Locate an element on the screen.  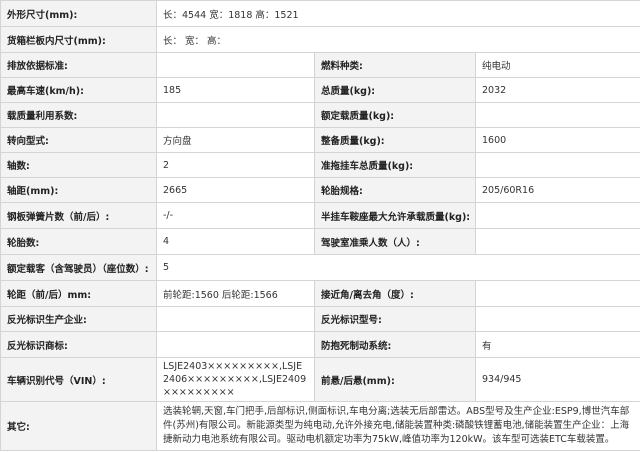
table-row: 轴距(mm): 2665 轮胎规格: 205/60R16 is located at coordinates (320, 190).